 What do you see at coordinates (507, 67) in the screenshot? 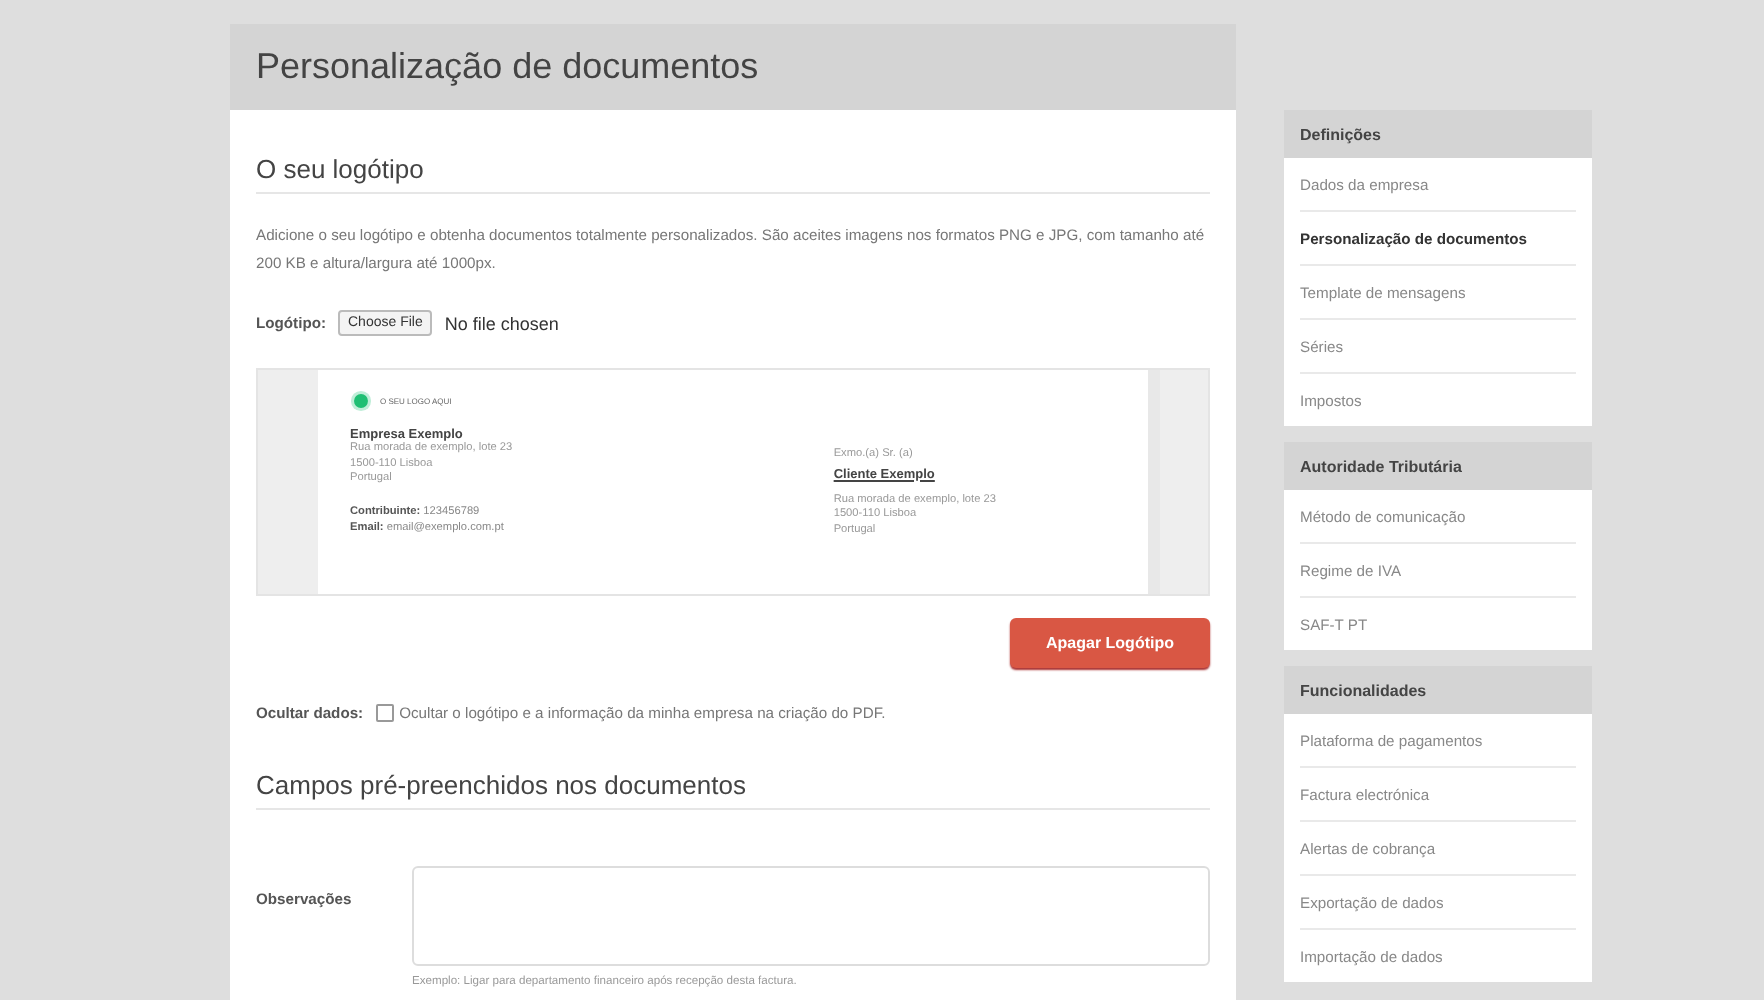
I see `page-title: Personalização de documentos` at bounding box center [507, 67].